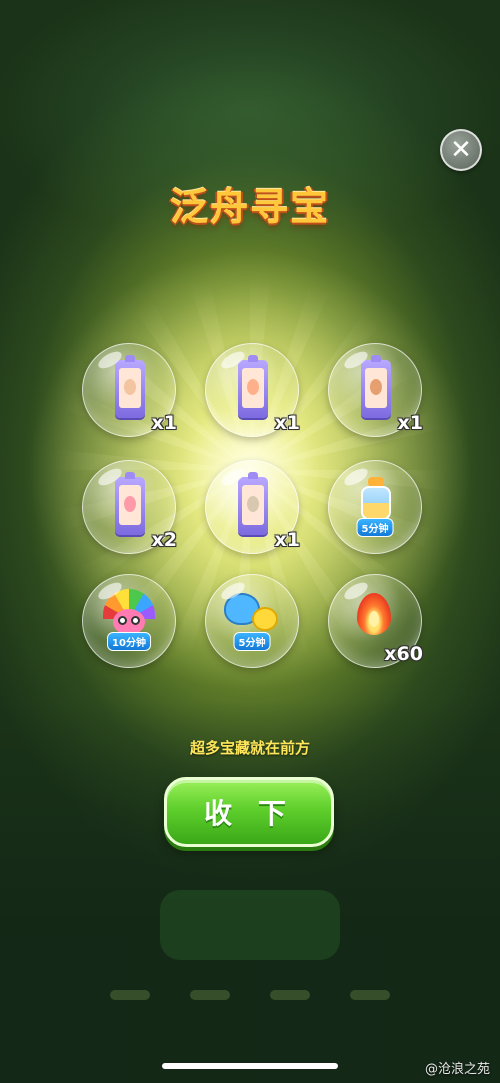 The width and height of the screenshot is (500, 1083). I want to click on flame-icon, so click(374, 614).